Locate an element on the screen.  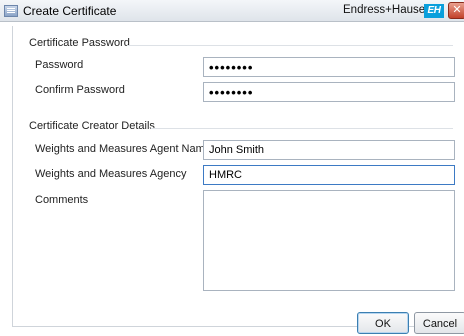
certificate-window-icon is located at coordinates (11, 11).